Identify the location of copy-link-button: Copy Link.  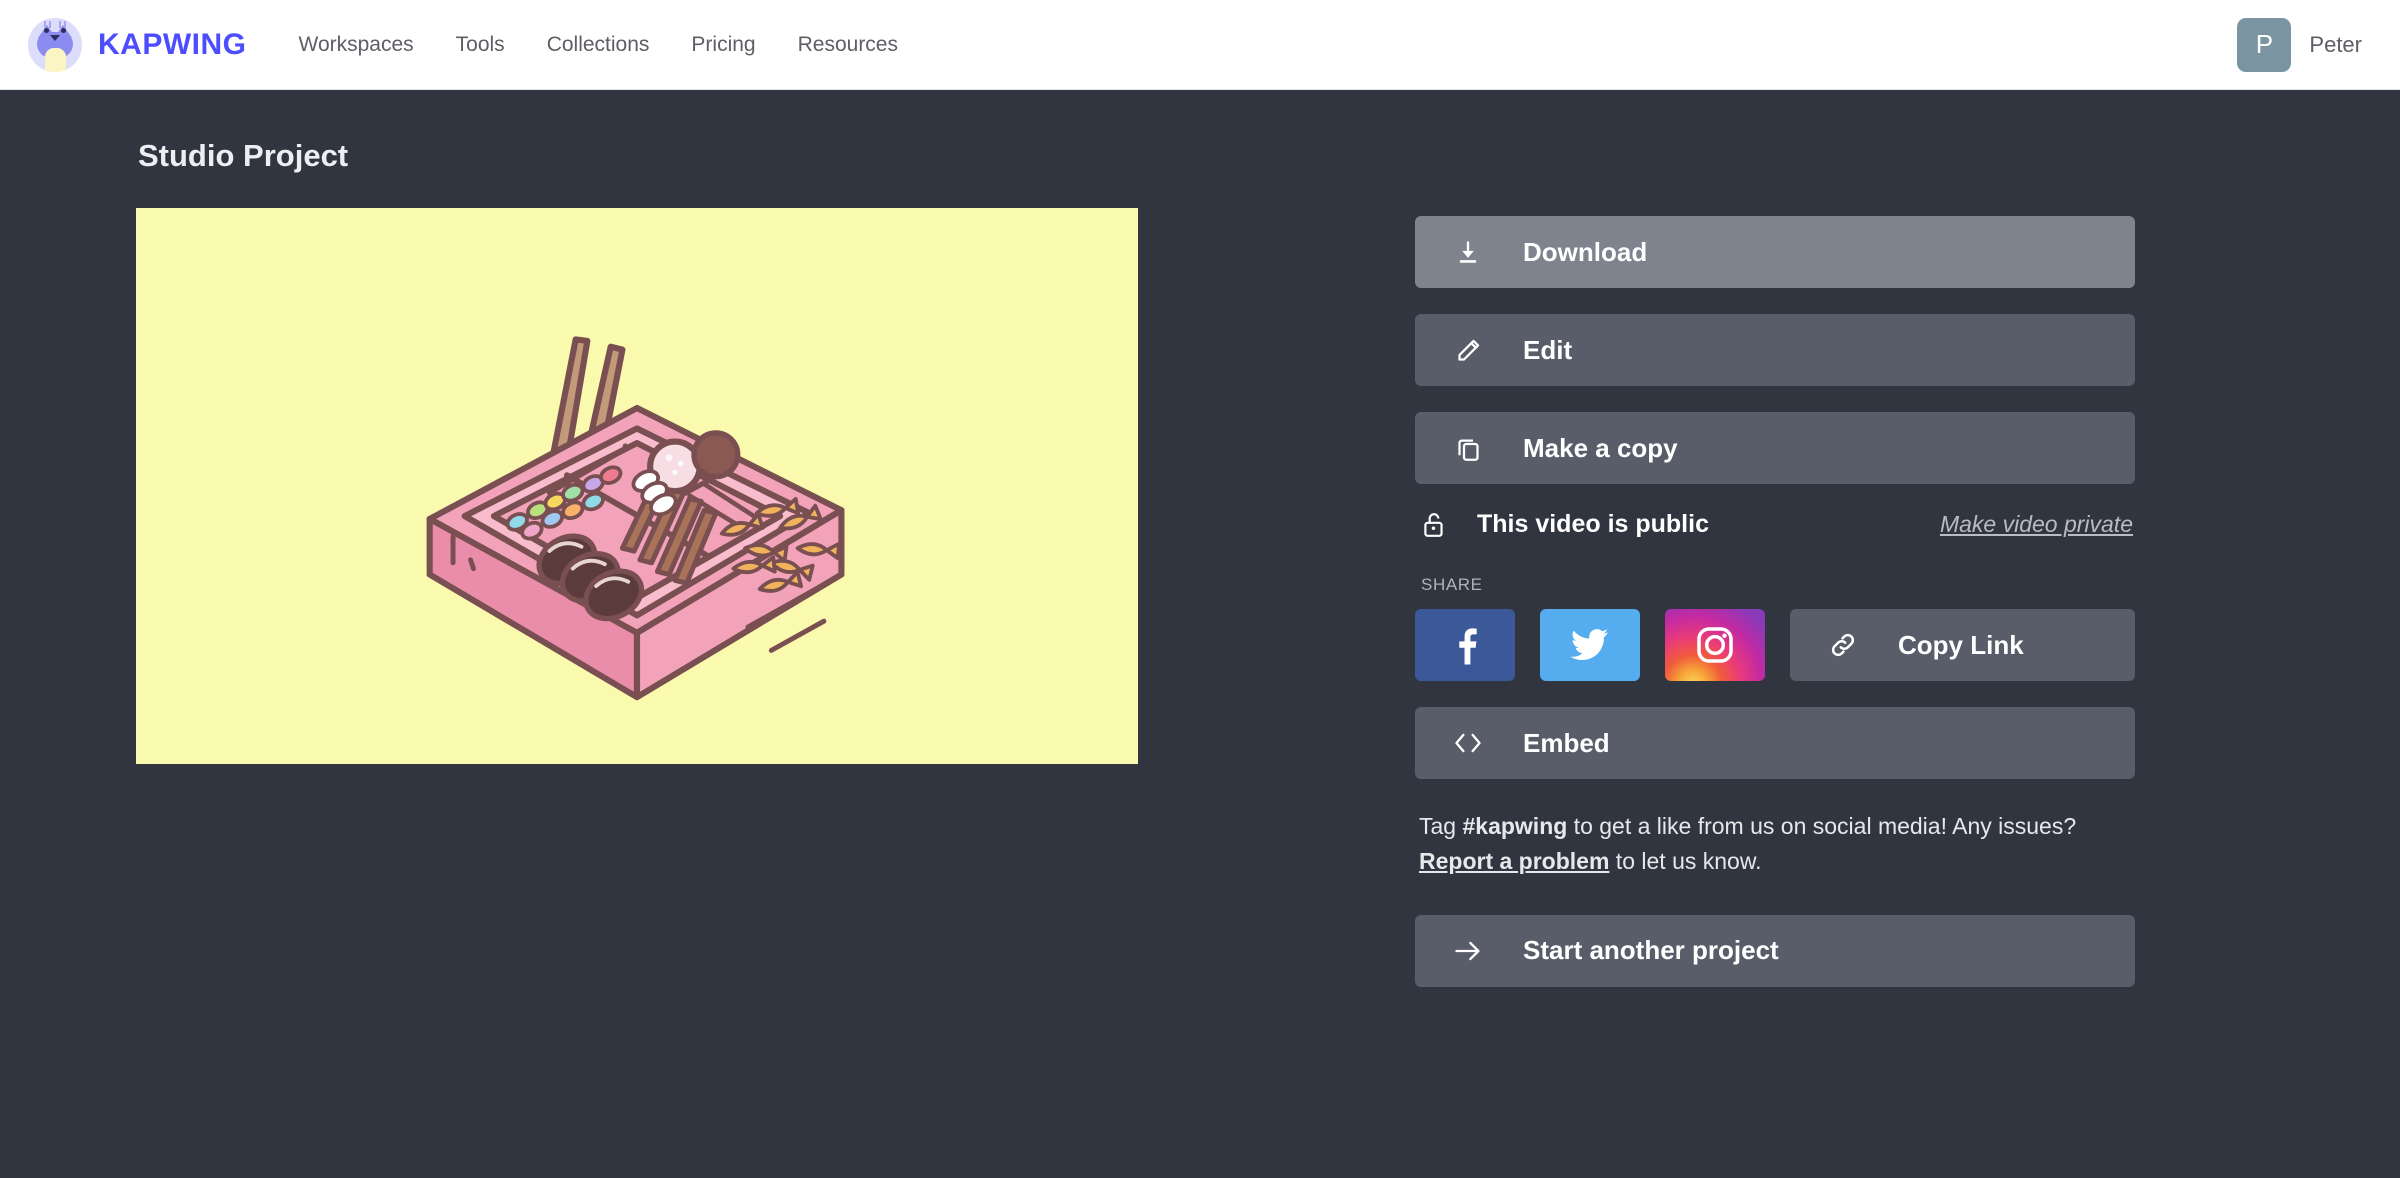
(1962, 645).